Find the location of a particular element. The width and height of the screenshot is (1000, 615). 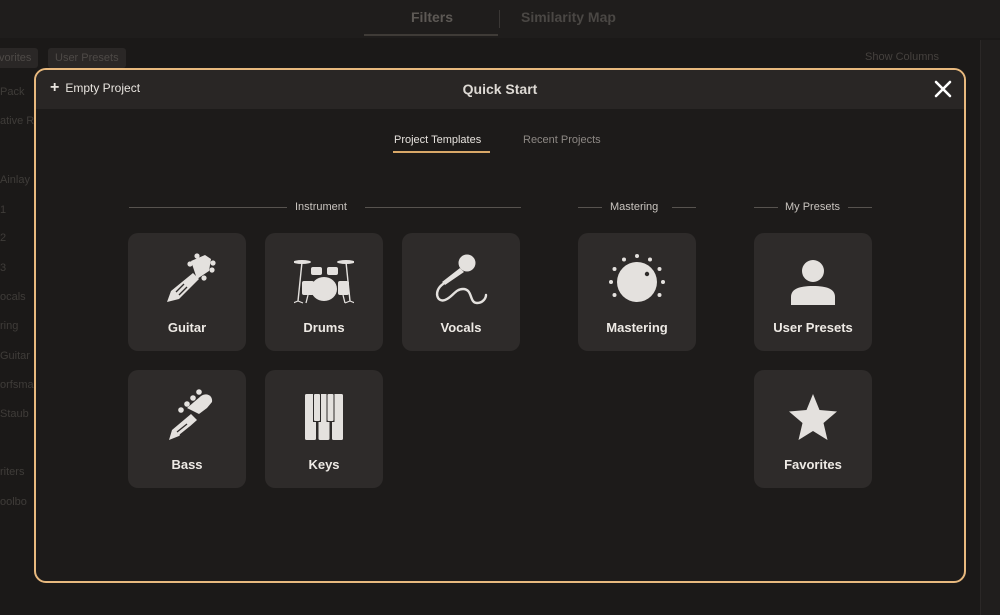

guitar-icon is located at coordinates (191, 277).